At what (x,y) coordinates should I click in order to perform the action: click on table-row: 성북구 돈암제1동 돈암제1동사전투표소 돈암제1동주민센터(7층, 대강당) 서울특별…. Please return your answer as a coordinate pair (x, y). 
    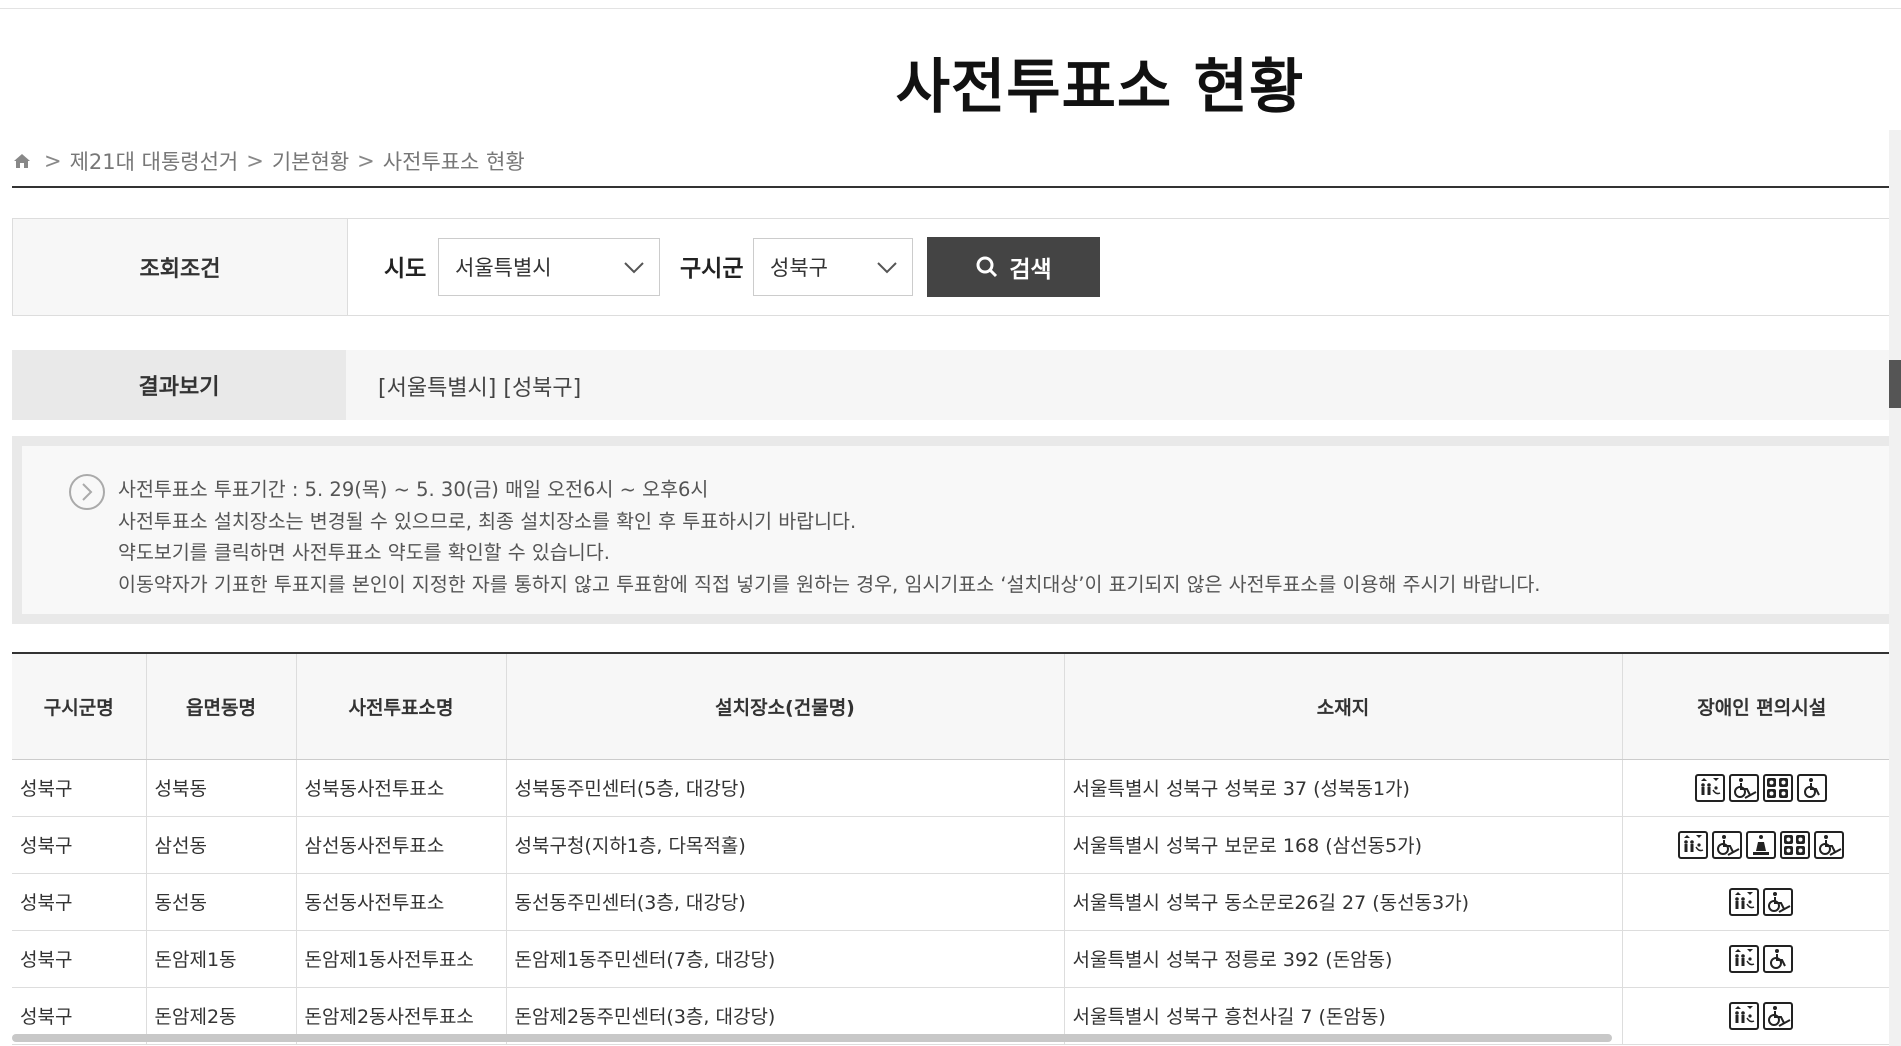
    Looking at the image, I should click on (956, 959).